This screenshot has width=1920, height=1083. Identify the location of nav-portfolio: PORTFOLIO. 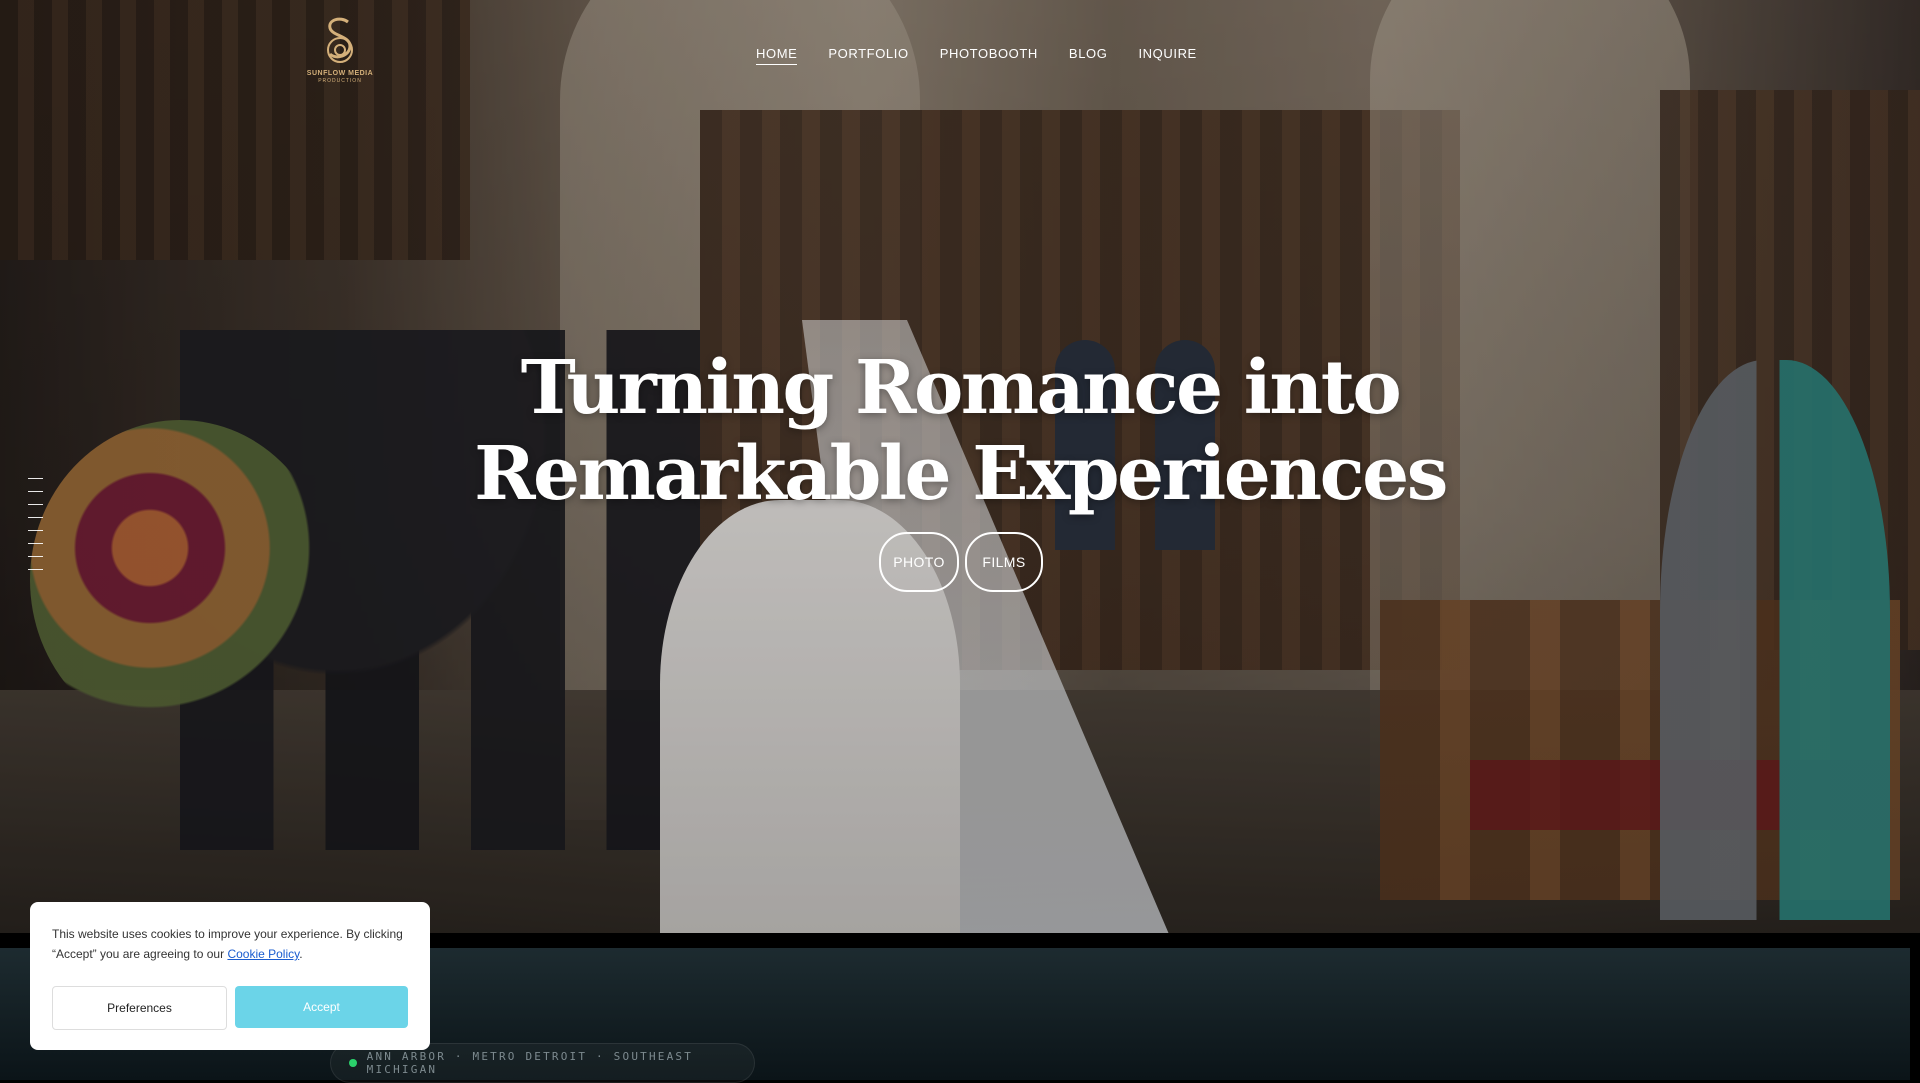
(868, 55).